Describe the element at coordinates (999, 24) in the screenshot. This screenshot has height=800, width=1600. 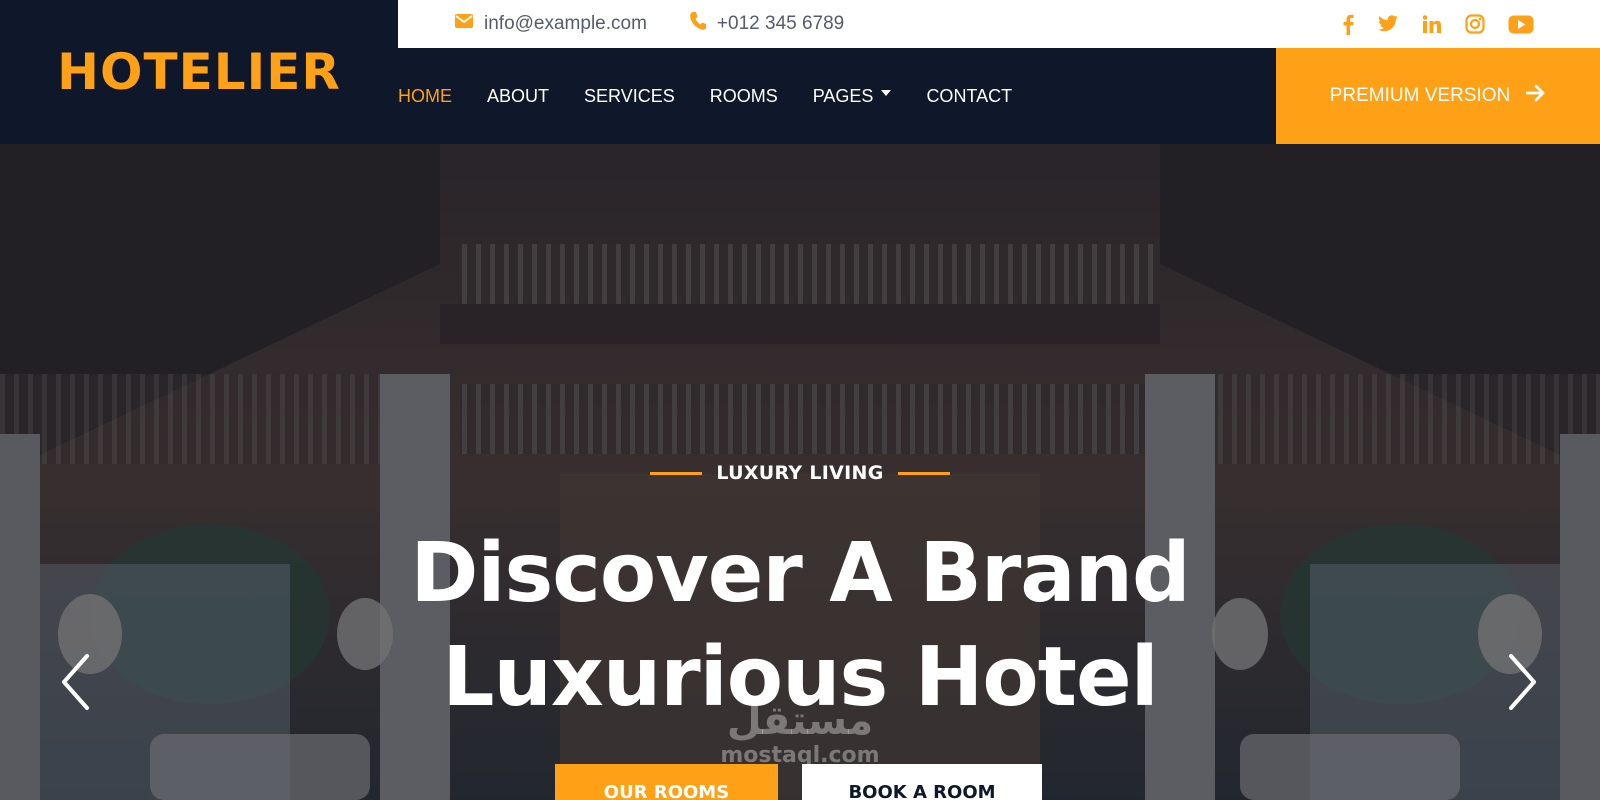
I see `top-bar: info@example.com +012 345 6789` at that location.